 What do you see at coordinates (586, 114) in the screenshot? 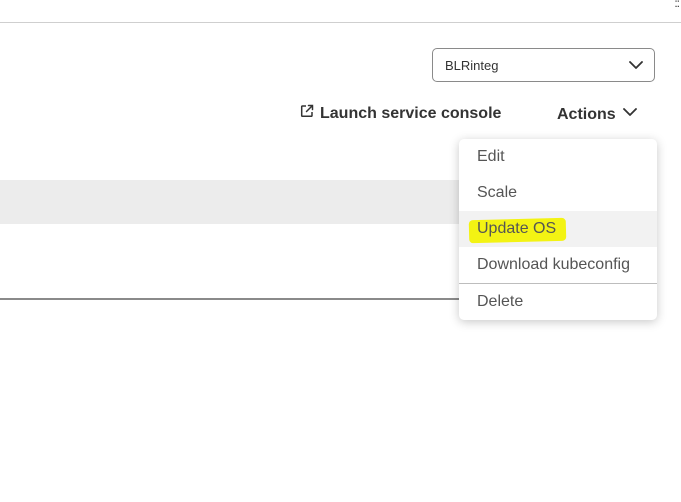
I see `actions-label: Actions` at bounding box center [586, 114].